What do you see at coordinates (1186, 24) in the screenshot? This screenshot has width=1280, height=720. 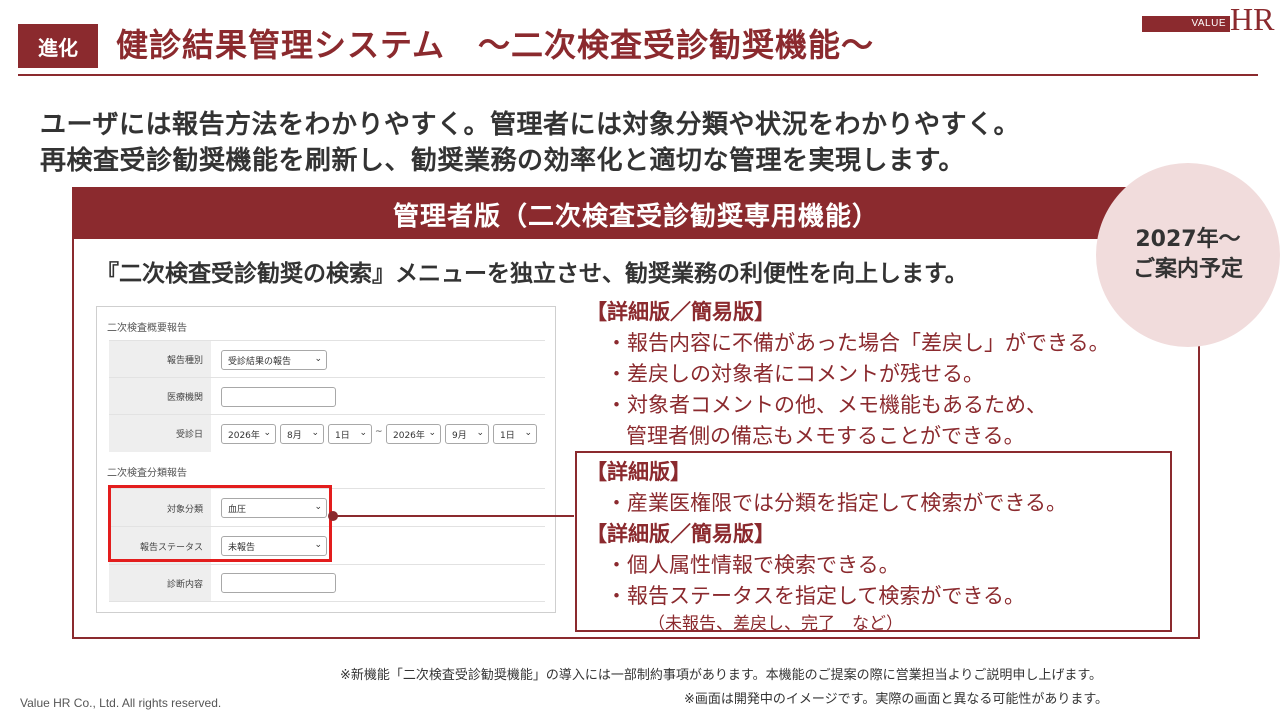 I see `logo-bar-text: VALUE` at bounding box center [1186, 24].